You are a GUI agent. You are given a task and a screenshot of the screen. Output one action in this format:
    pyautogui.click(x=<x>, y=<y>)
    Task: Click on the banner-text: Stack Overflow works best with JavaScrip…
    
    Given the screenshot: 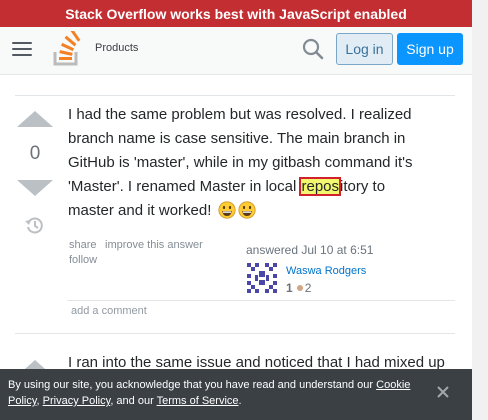 What is the action you would take?
    pyautogui.click(x=236, y=13)
    